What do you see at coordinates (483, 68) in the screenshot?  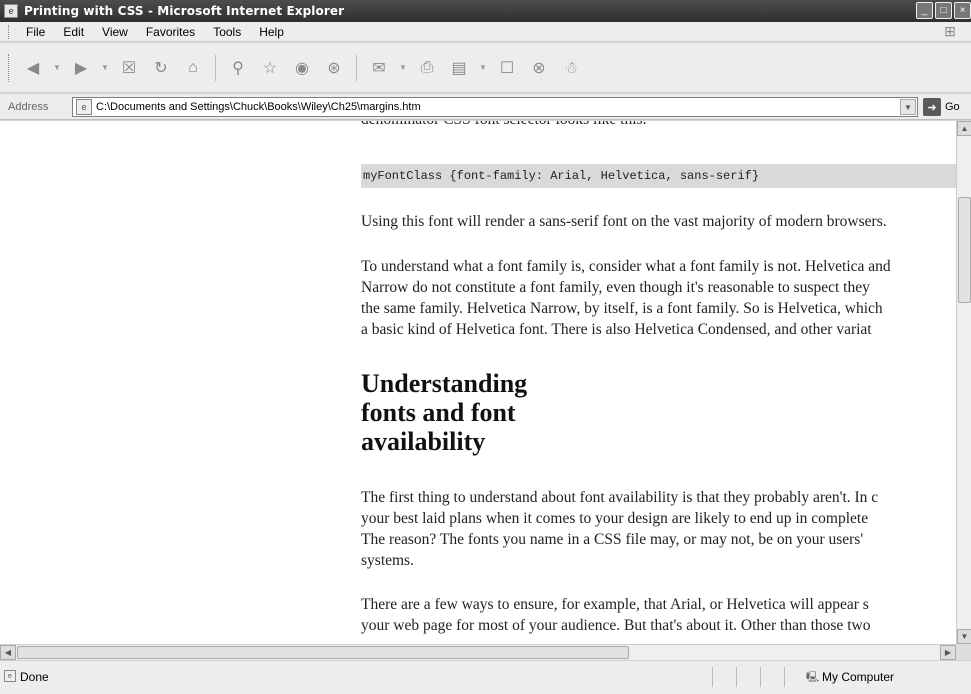 I see `edit-dropdown-icon: ▼` at bounding box center [483, 68].